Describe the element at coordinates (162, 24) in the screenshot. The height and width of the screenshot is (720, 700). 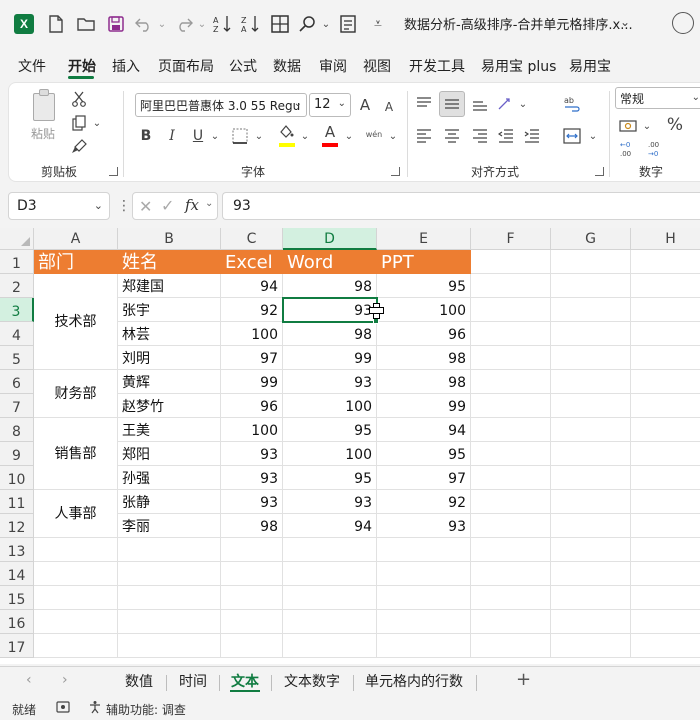
I see `undo-dropdown-icon: ⌄` at that location.